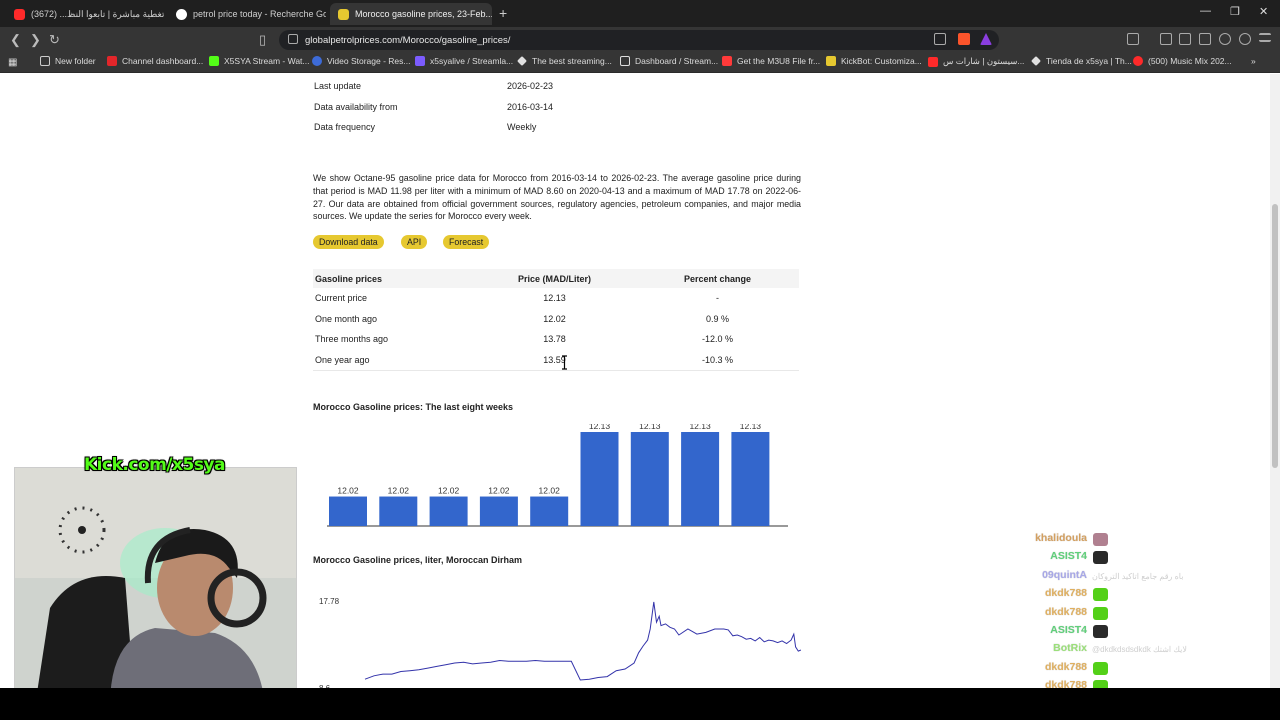  I want to click on change-cell: -12.0 %, so click(717, 339).